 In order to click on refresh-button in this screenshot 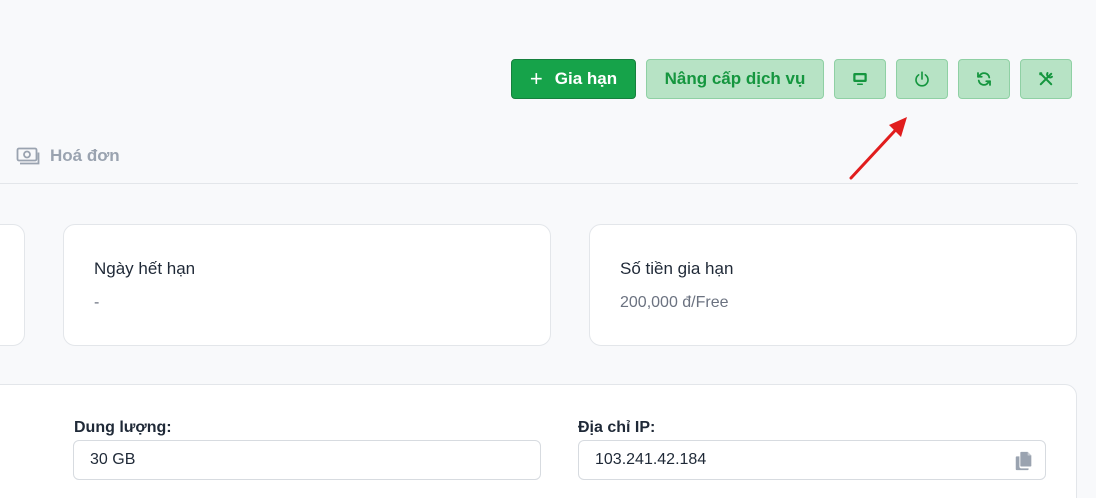, I will do `click(984, 79)`.